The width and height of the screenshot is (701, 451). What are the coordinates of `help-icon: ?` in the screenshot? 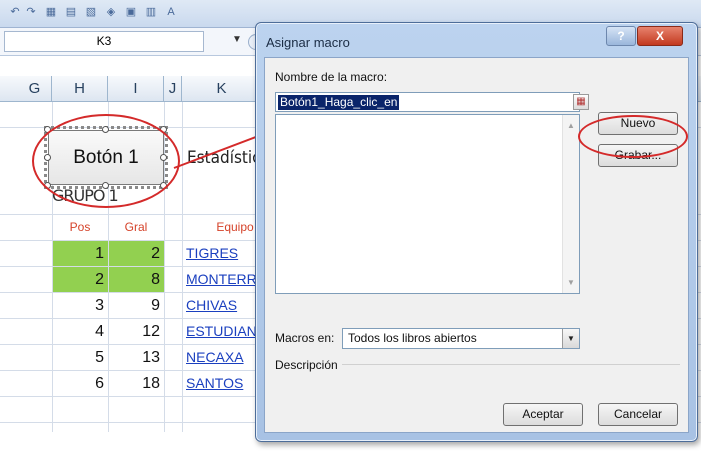 It's located at (621, 36).